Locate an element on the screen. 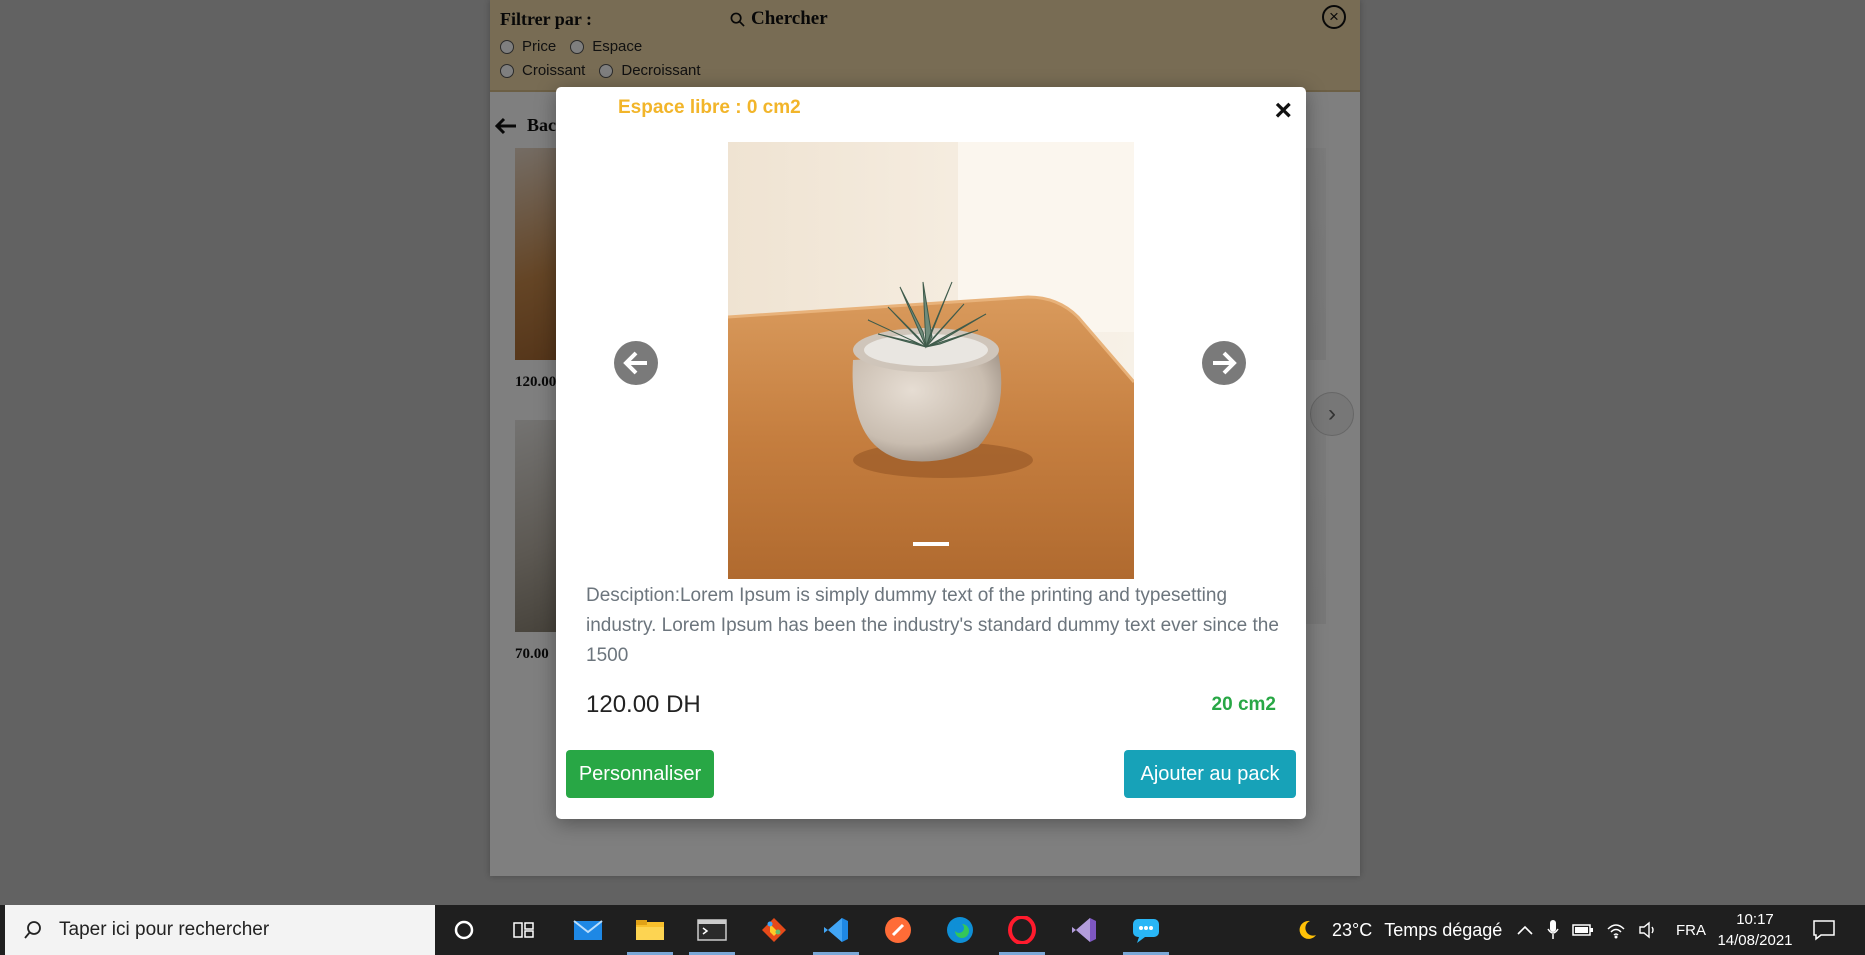 This screenshot has height=955, width=1865. weather-temperature: 23°C is located at coordinates (1352, 929).